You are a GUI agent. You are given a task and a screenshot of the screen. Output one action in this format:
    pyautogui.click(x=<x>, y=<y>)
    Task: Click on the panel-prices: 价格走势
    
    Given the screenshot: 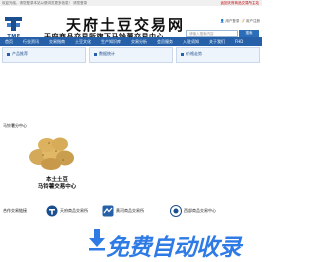 What is the action you would take?
    pyautogui.click(x=218, y=55)
    